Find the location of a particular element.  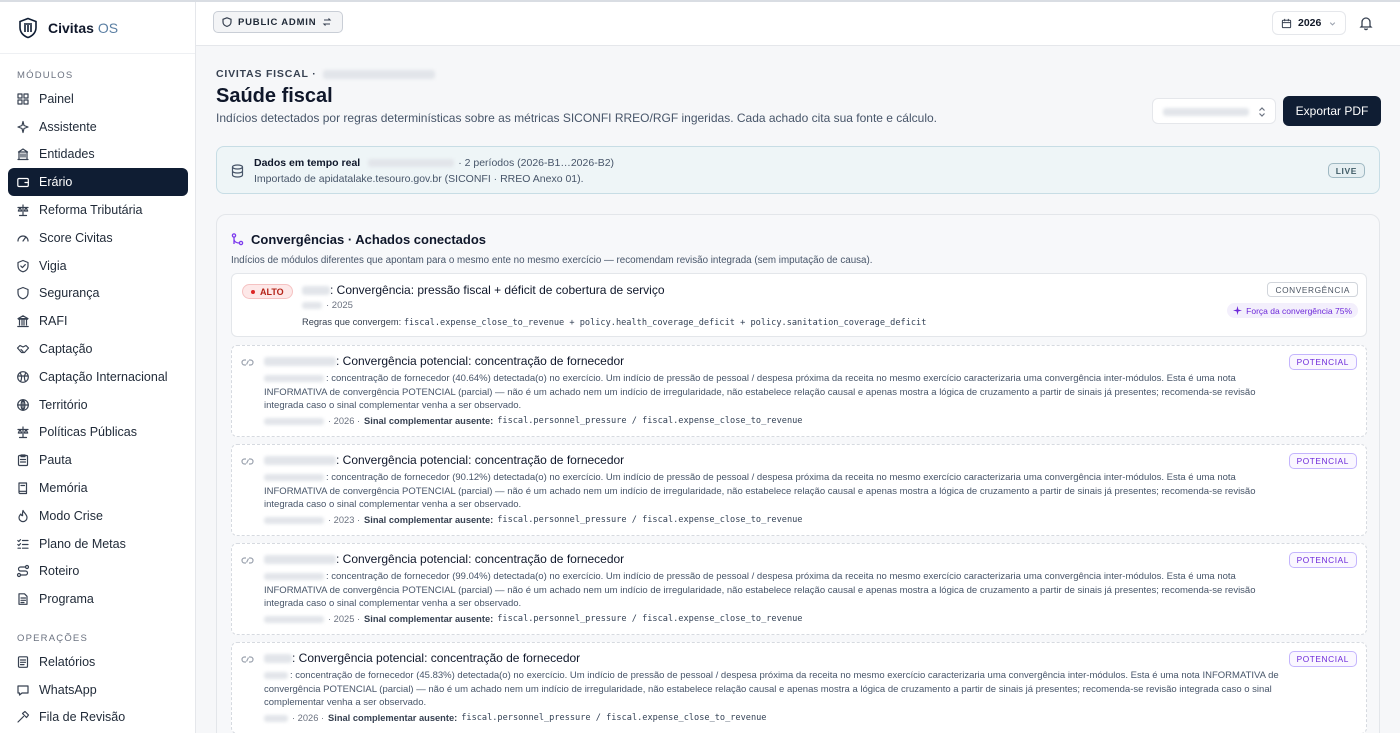

shield-logo-icon is located at coordinates (28, 27).